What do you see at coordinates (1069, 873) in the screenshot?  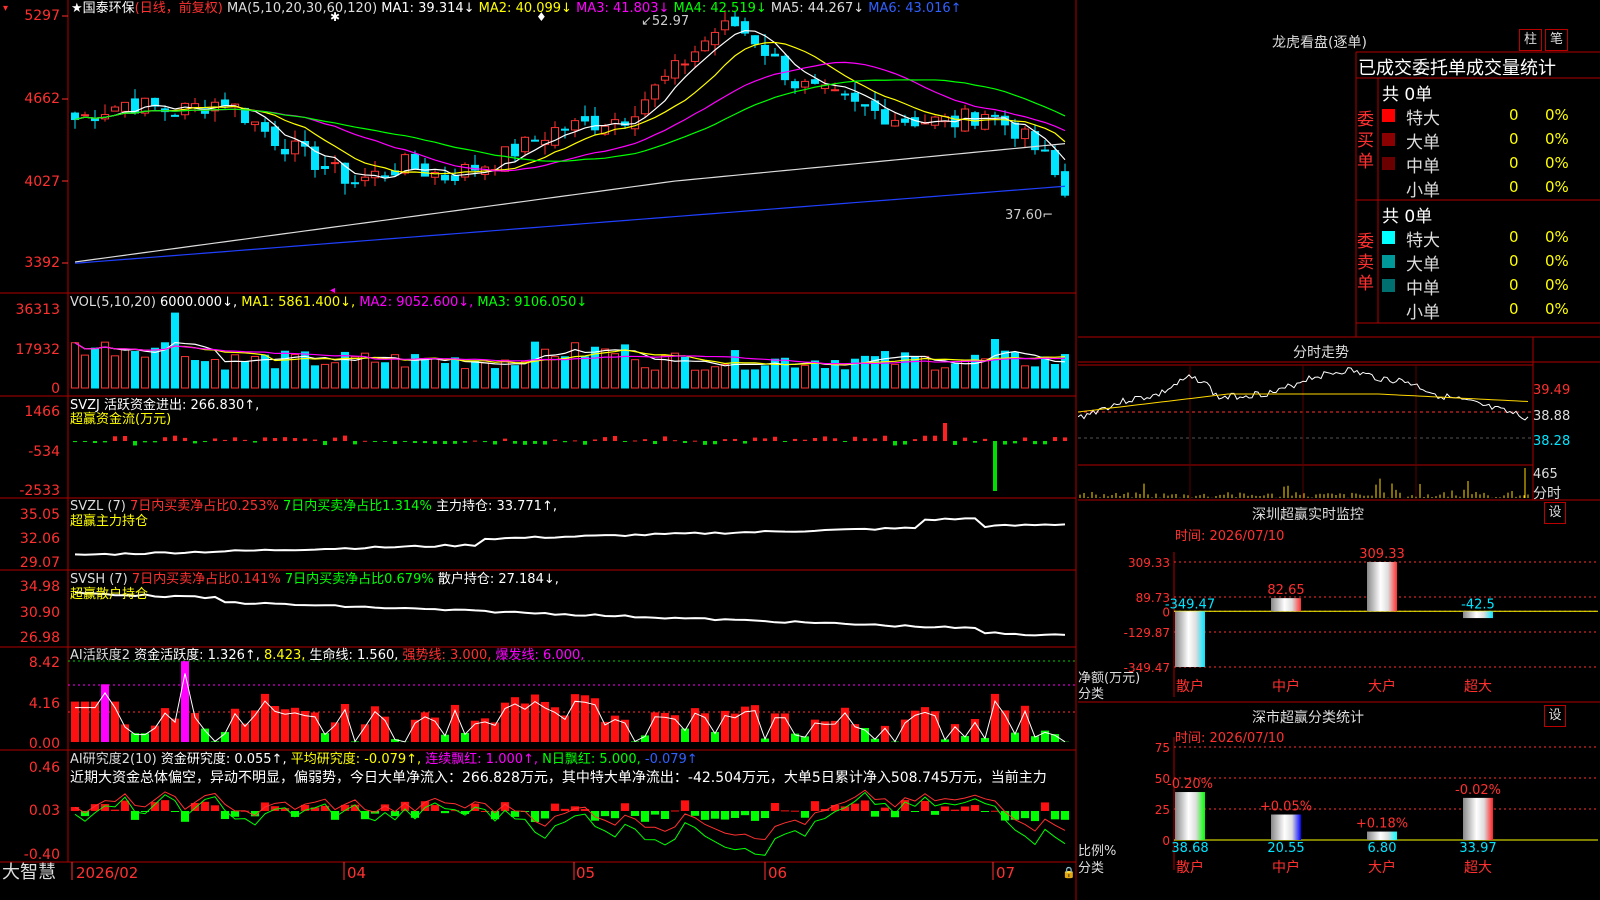 I see `lock-icon: 🔒` at bounding box center [1069, 873].